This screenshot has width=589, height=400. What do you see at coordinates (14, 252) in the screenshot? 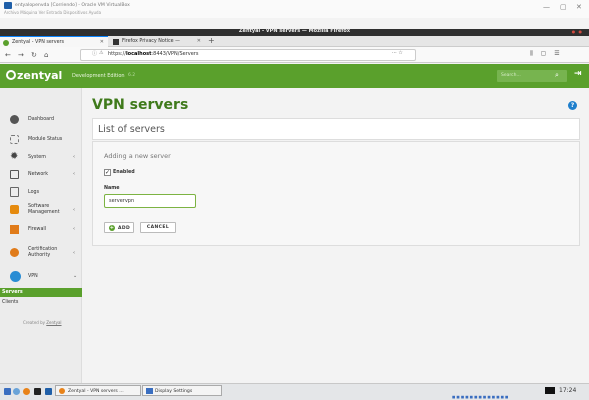
I see `certification-icon` at bounding box center [14, 252].